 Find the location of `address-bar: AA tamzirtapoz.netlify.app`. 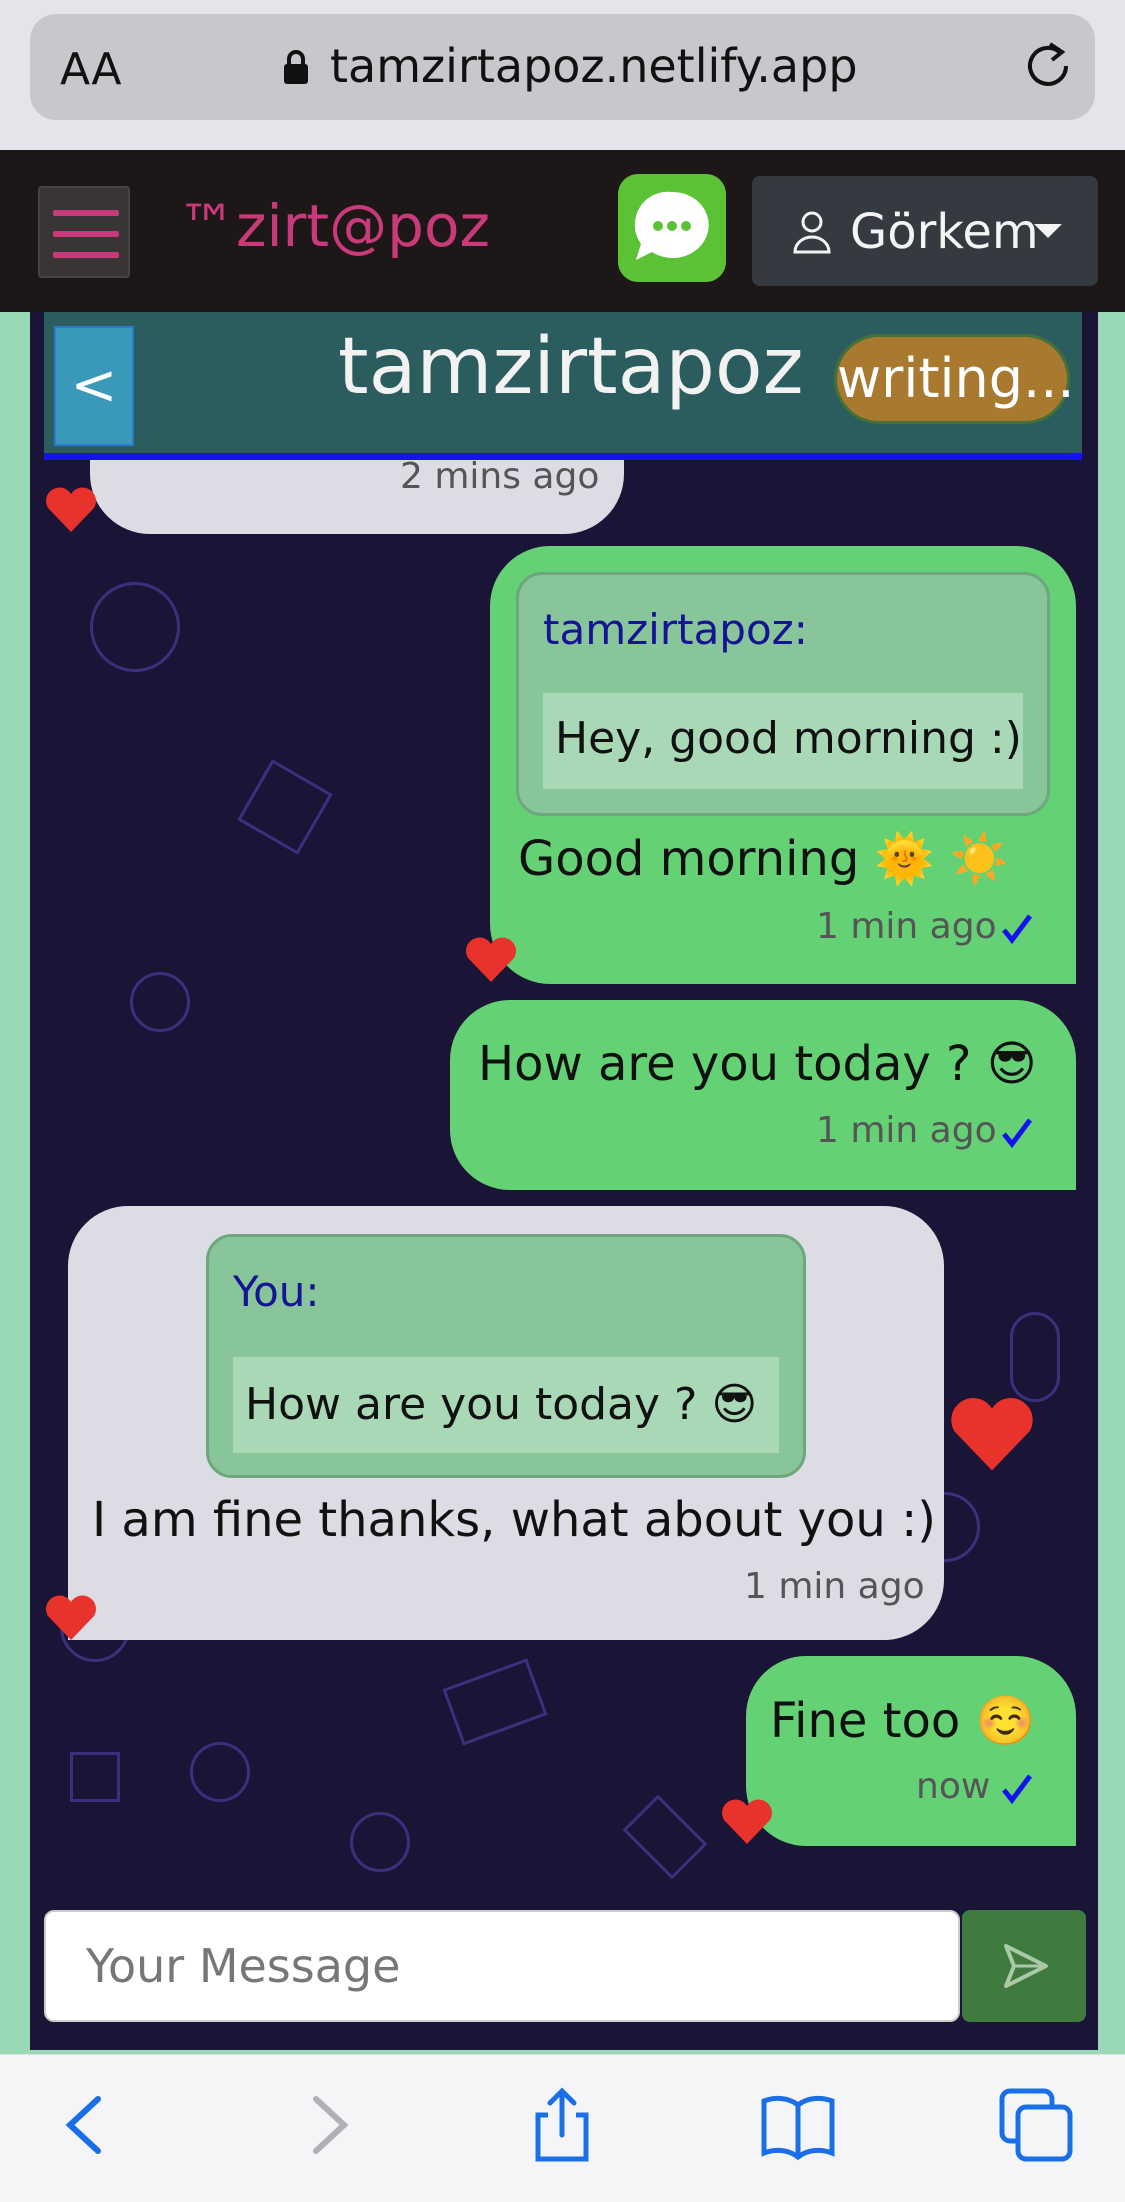

address-bar: AA tamzirtapoz.netlify.app is located at coordinates (562, 67).